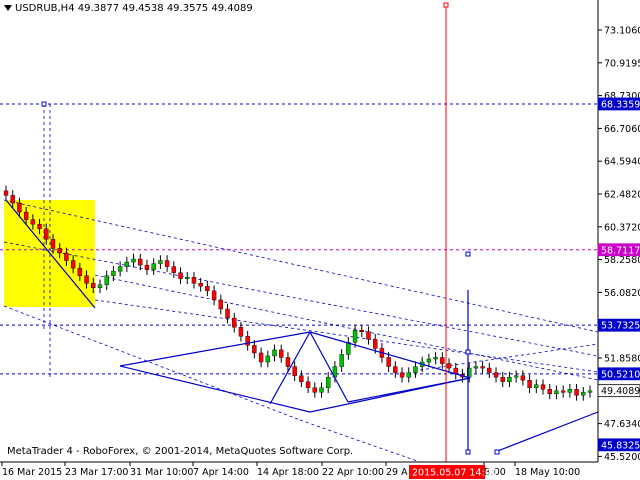  Describe the element at coordinates (45, 8) in the screenshot. I see `symbol-timeframe: USDRUB,H4` at that location.